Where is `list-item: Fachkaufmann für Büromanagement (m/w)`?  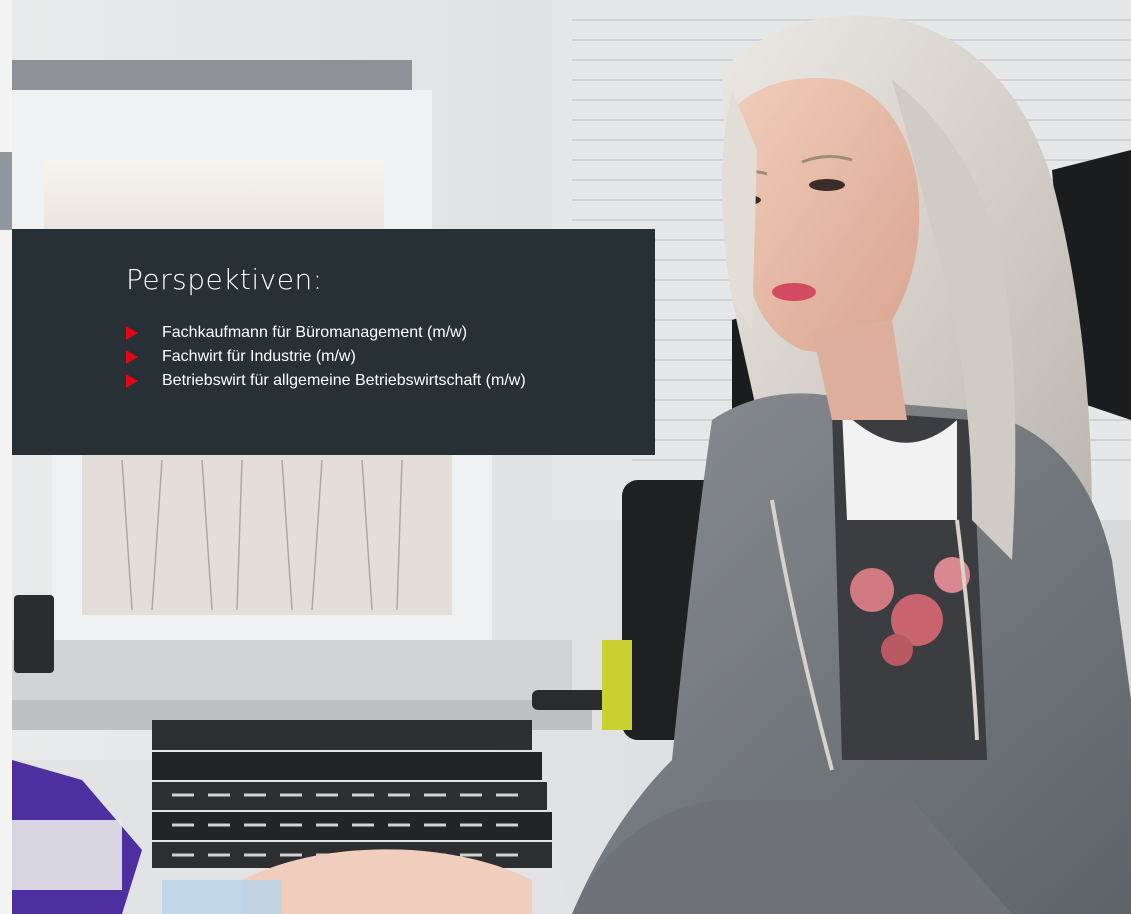 list-item: Fachkaufmann für Büromanagement (m/w) is located at coordinates (390, 333).